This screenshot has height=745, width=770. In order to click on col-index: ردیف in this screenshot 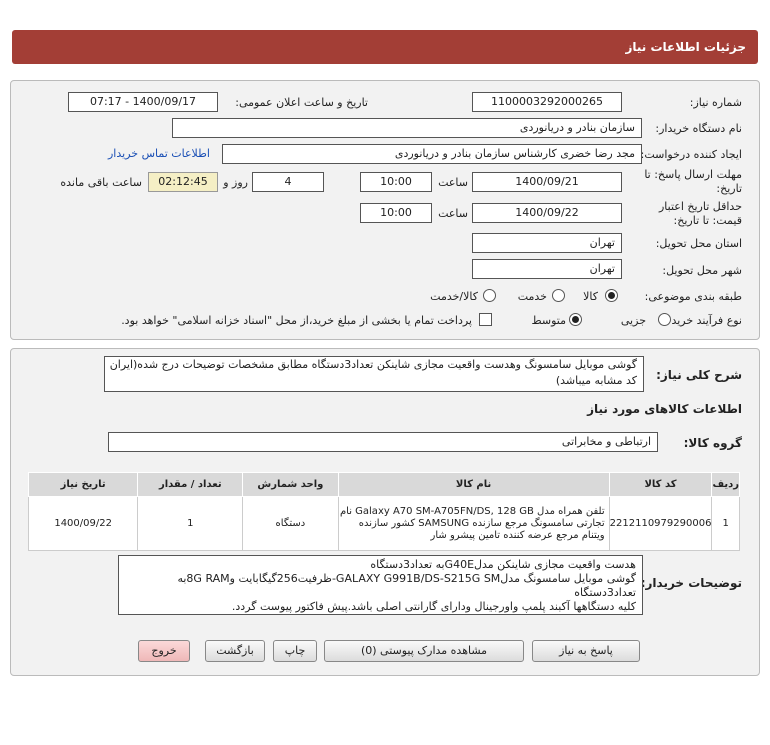, I will do `click(725, 484)`.